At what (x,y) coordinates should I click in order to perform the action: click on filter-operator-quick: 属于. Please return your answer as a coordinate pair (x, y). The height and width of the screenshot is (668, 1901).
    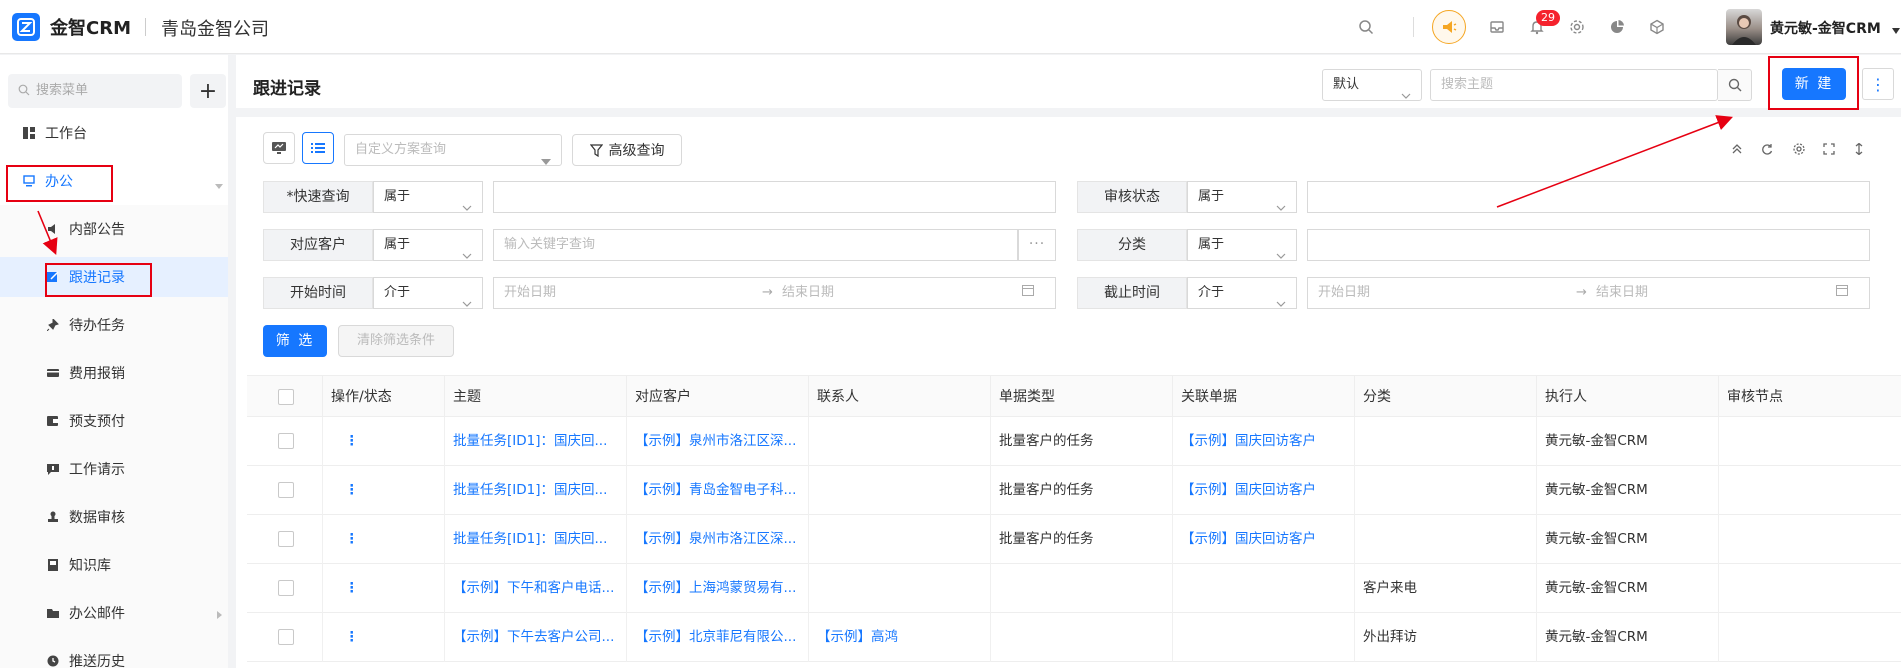
    Looking at the image, I should click on (428, 197).